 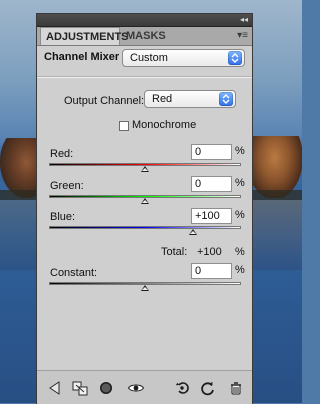 I want to click on back-icon-svg, so click(x=54, y=388).